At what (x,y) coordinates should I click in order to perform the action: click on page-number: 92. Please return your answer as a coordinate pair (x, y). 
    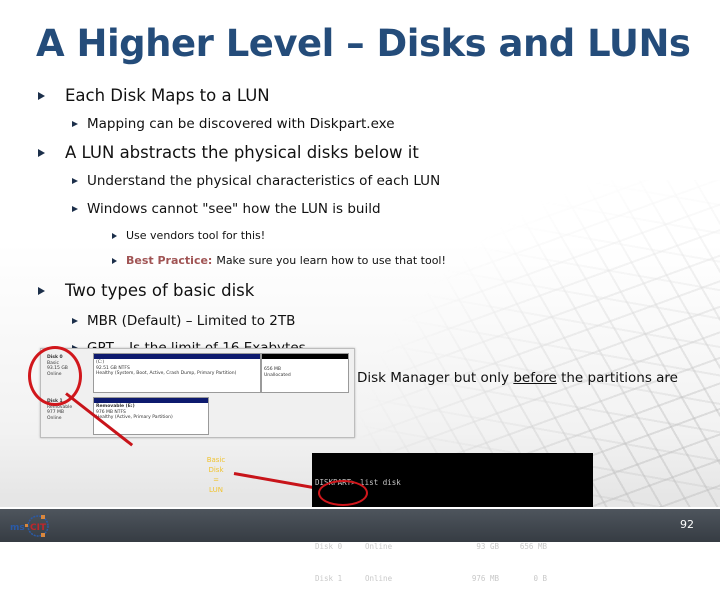
    Looking at the image, I should click on (687, 524).